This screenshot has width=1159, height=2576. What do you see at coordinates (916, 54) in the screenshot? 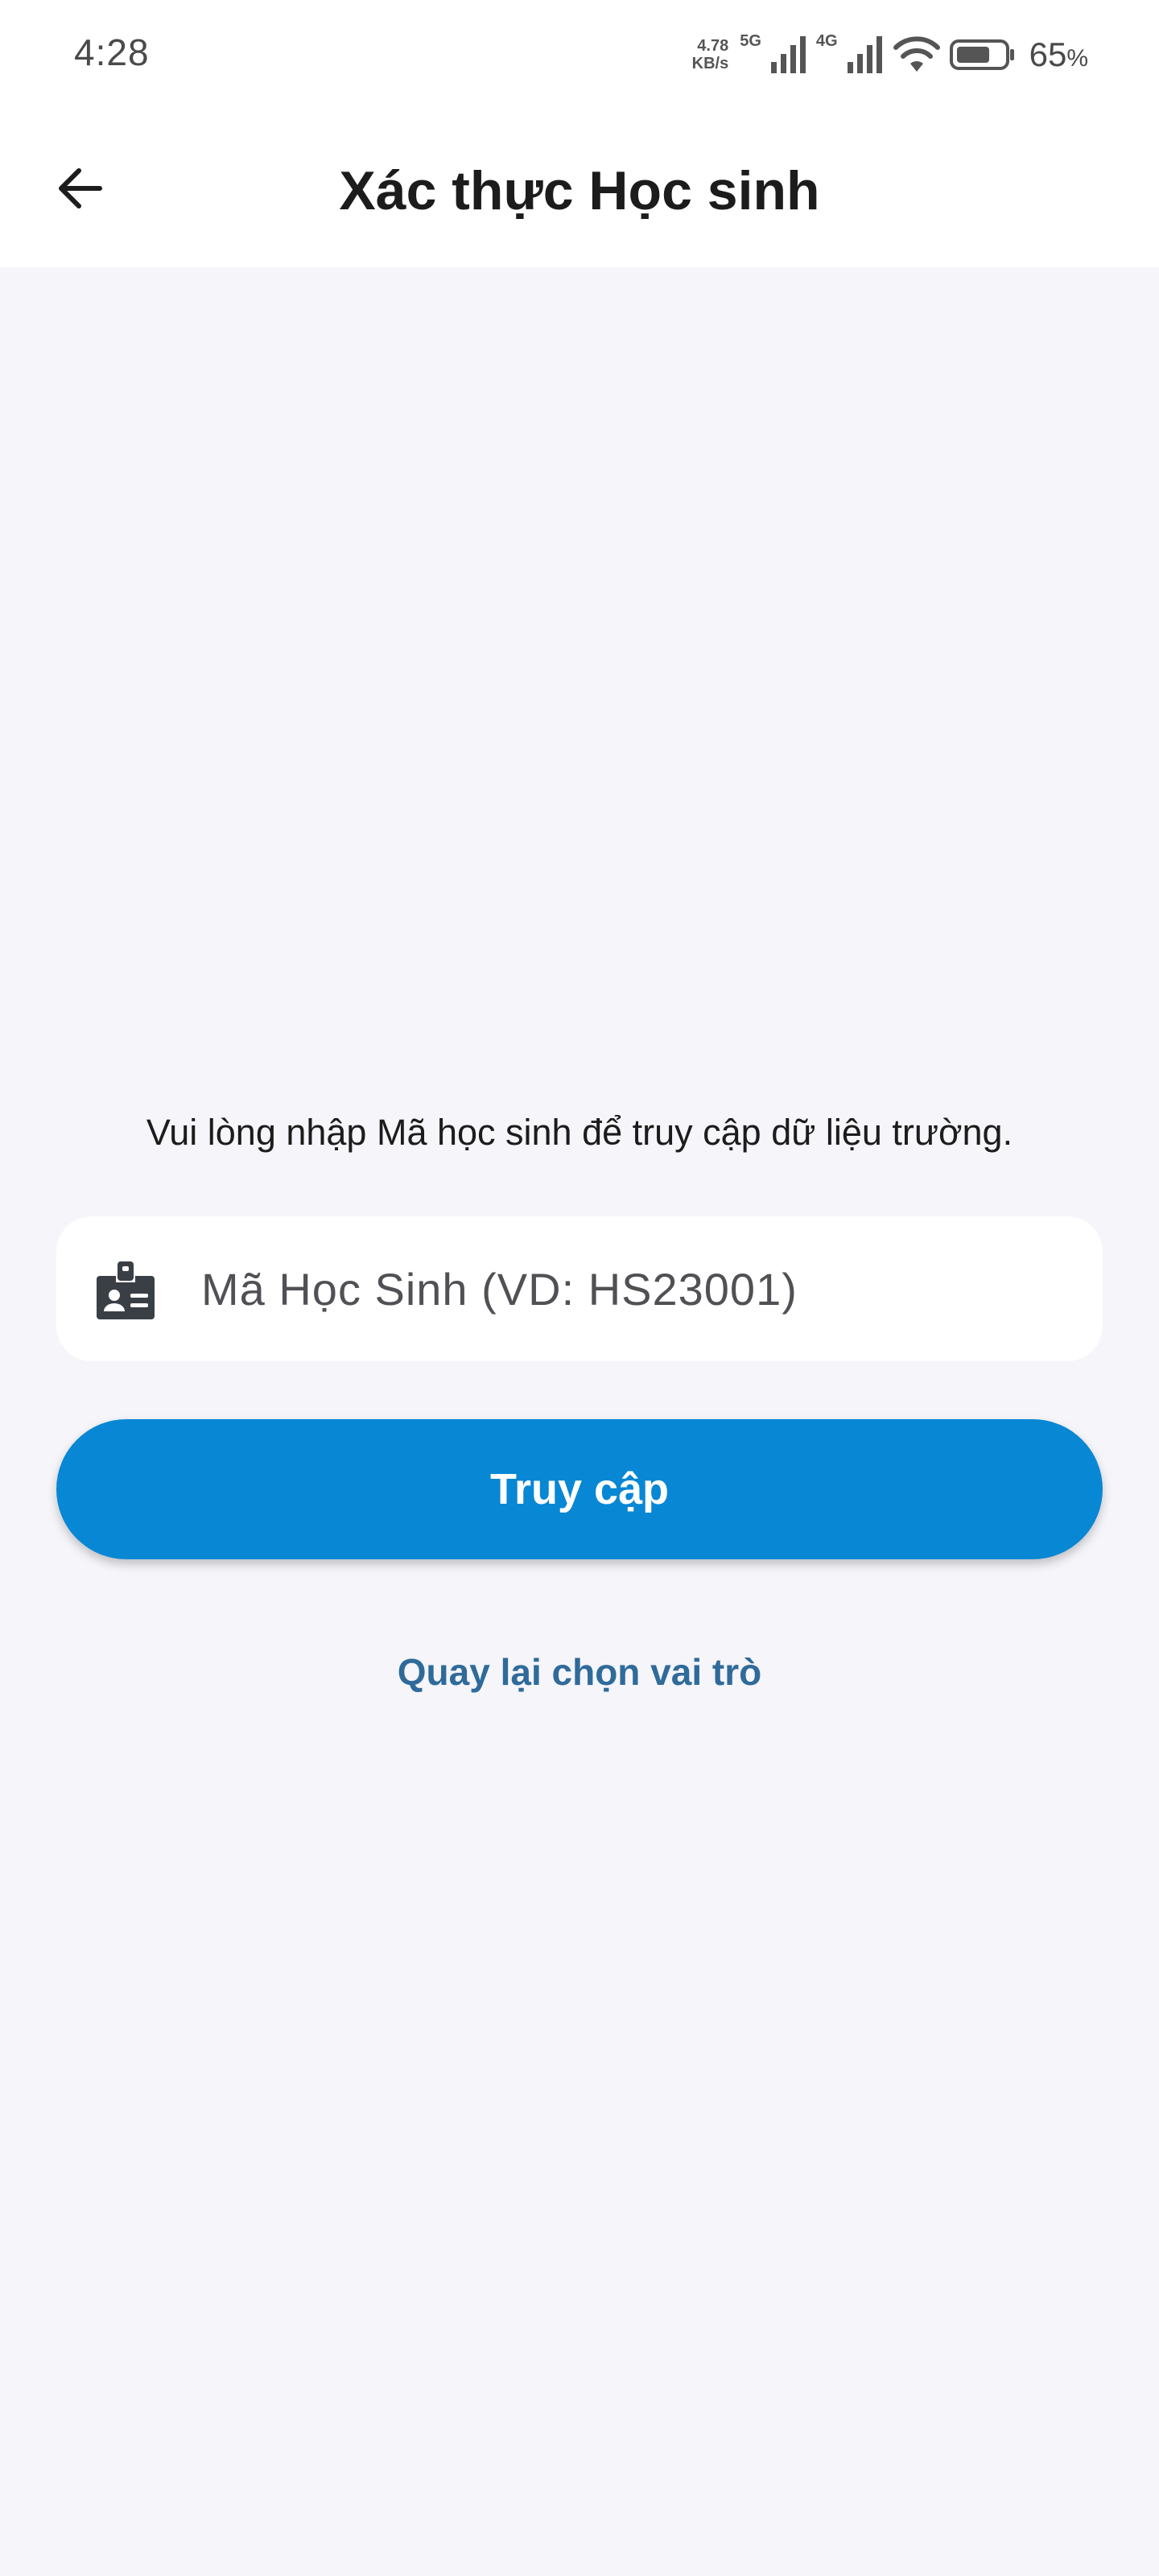
I see `wifi-icon` at bounding box center [916, 54].